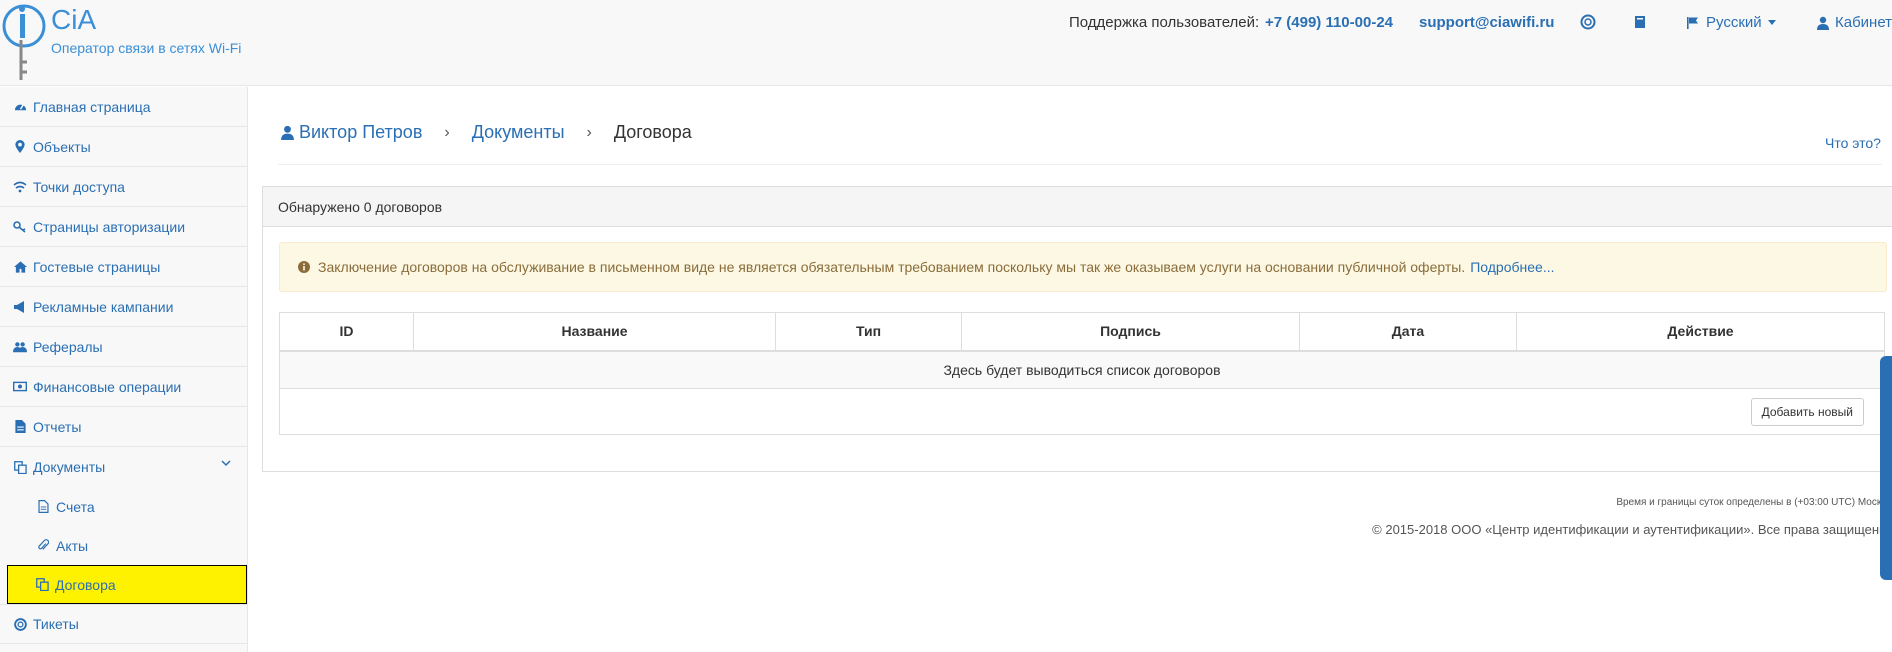 This screenshot has width=1892, height=652. What do you see at coordinates (107, 386) in the screenshot?
I see `sidebar-item-label: Финансовые операции` at bounding box center [107, 386].